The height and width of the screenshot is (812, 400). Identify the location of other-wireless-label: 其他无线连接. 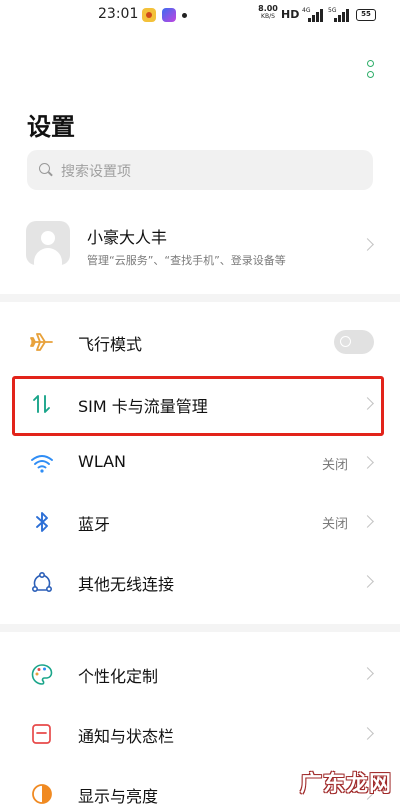
(126, 584).